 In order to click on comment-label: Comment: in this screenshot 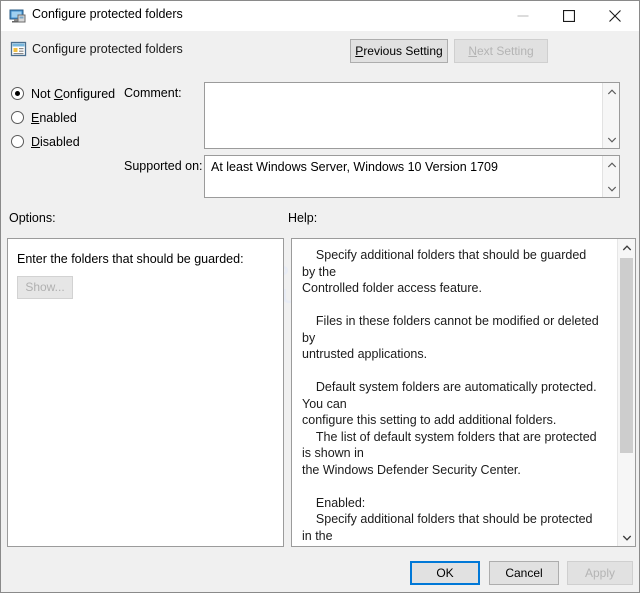, I will do `click(153, 93)`.